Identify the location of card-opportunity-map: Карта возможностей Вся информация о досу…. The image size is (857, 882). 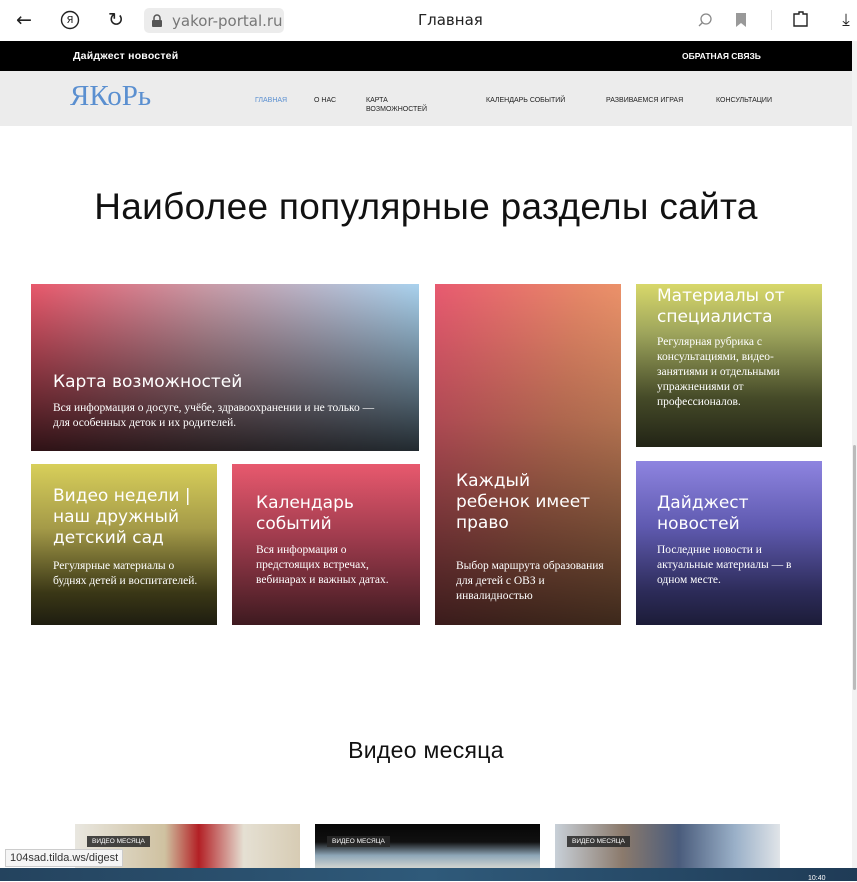
(225, 367).